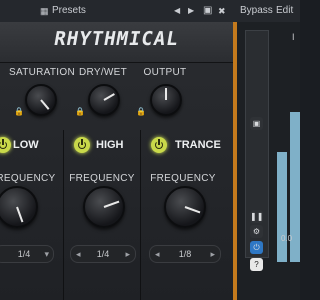  What do you see at coordinates (293, 37) in the screenshot?
I see `meter-scale-top: I` at bounding box center [293, 37].